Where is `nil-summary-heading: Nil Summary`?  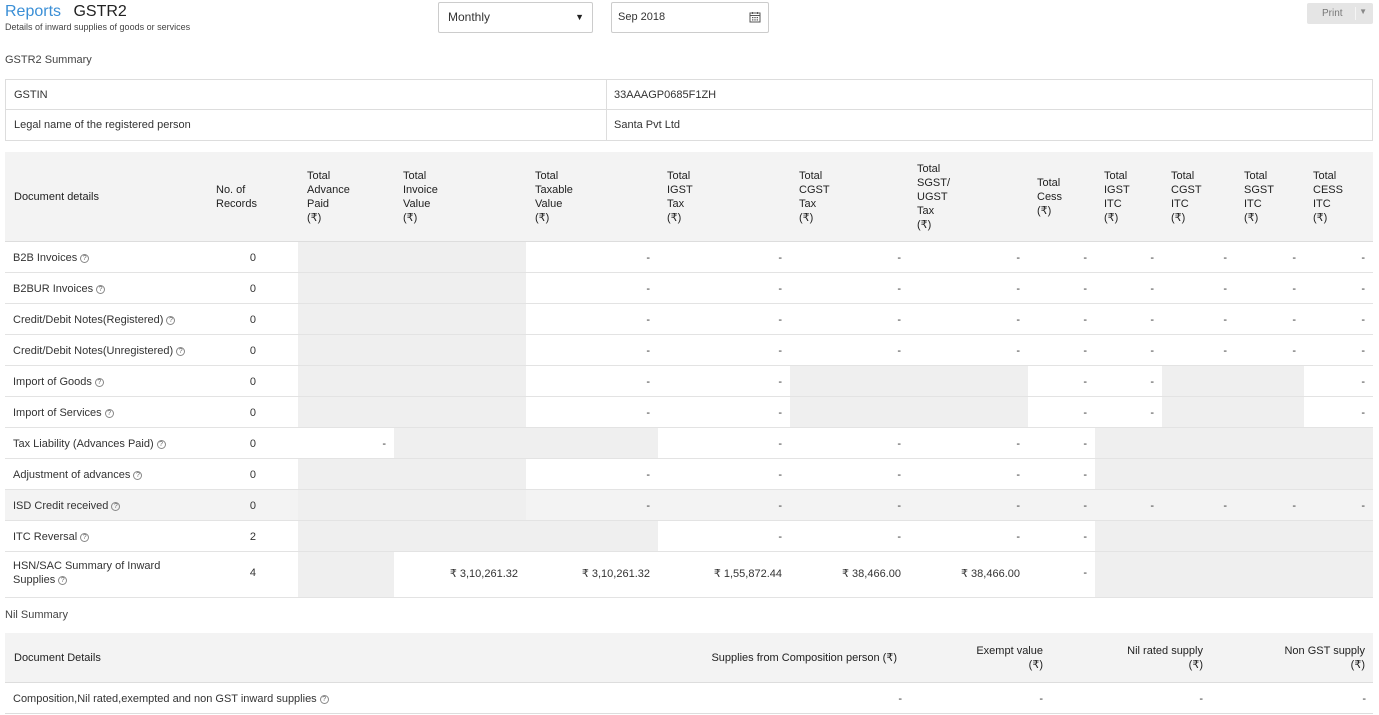
nil-summary-heading: Nil Summary is located at coordinates (36, 615).